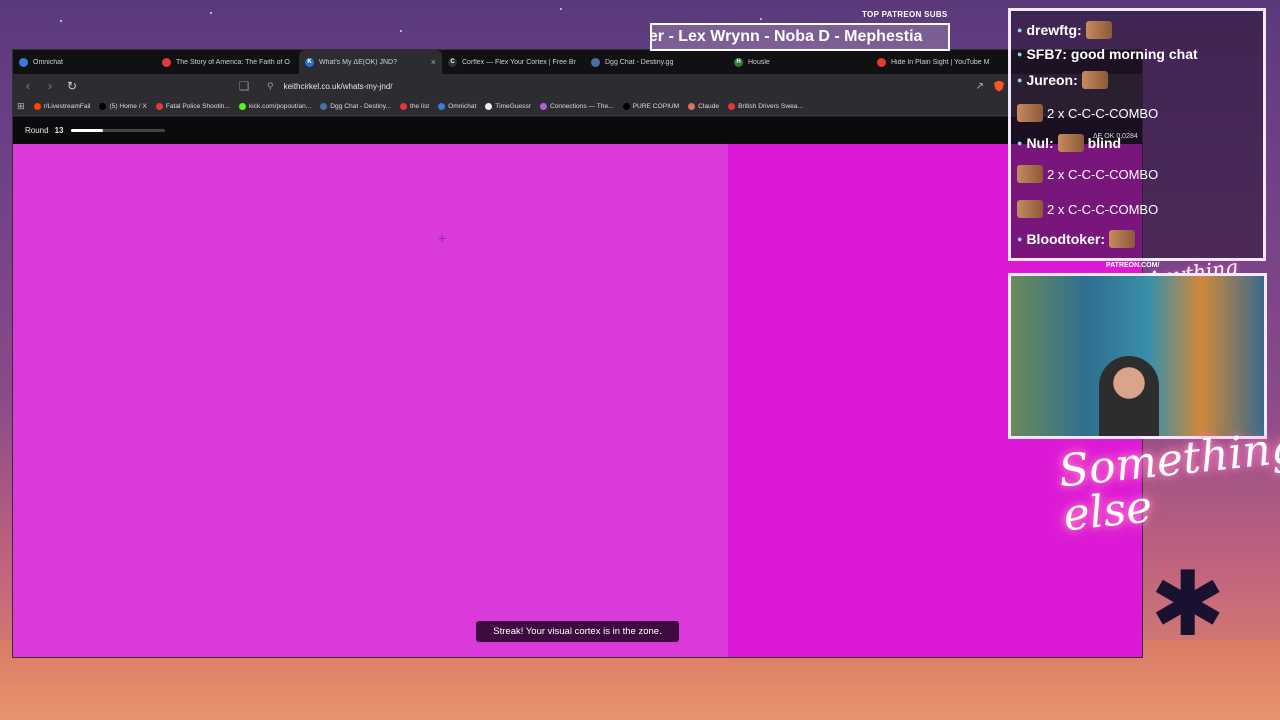  I want to click on tab-title: Corflex — Flex Your Cortex | Free Br, so click(519, 62).